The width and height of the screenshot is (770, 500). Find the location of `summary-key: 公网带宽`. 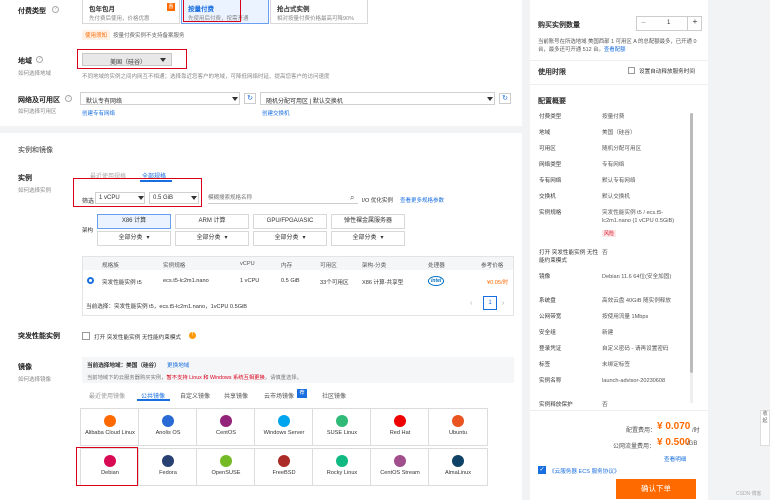

summary-key: 公网带宽 is located at coordinates (550, 317).